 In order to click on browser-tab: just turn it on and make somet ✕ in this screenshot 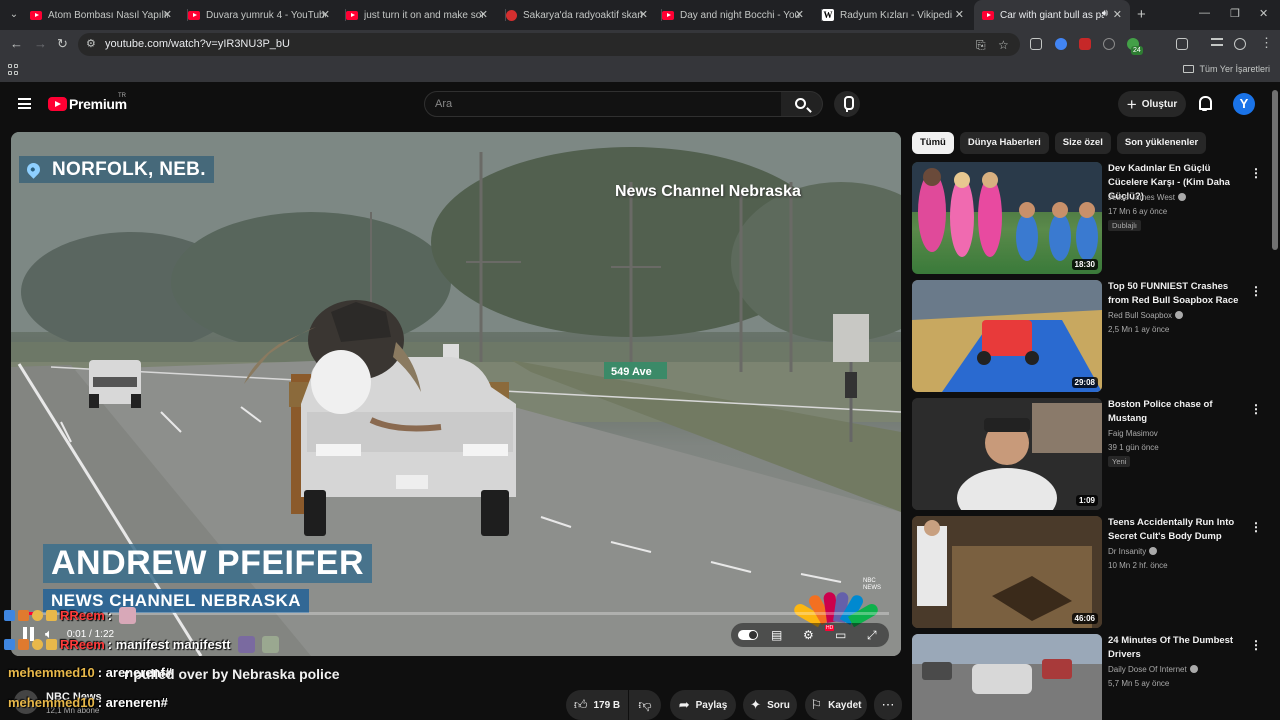, I will do `click(420, 15)`.